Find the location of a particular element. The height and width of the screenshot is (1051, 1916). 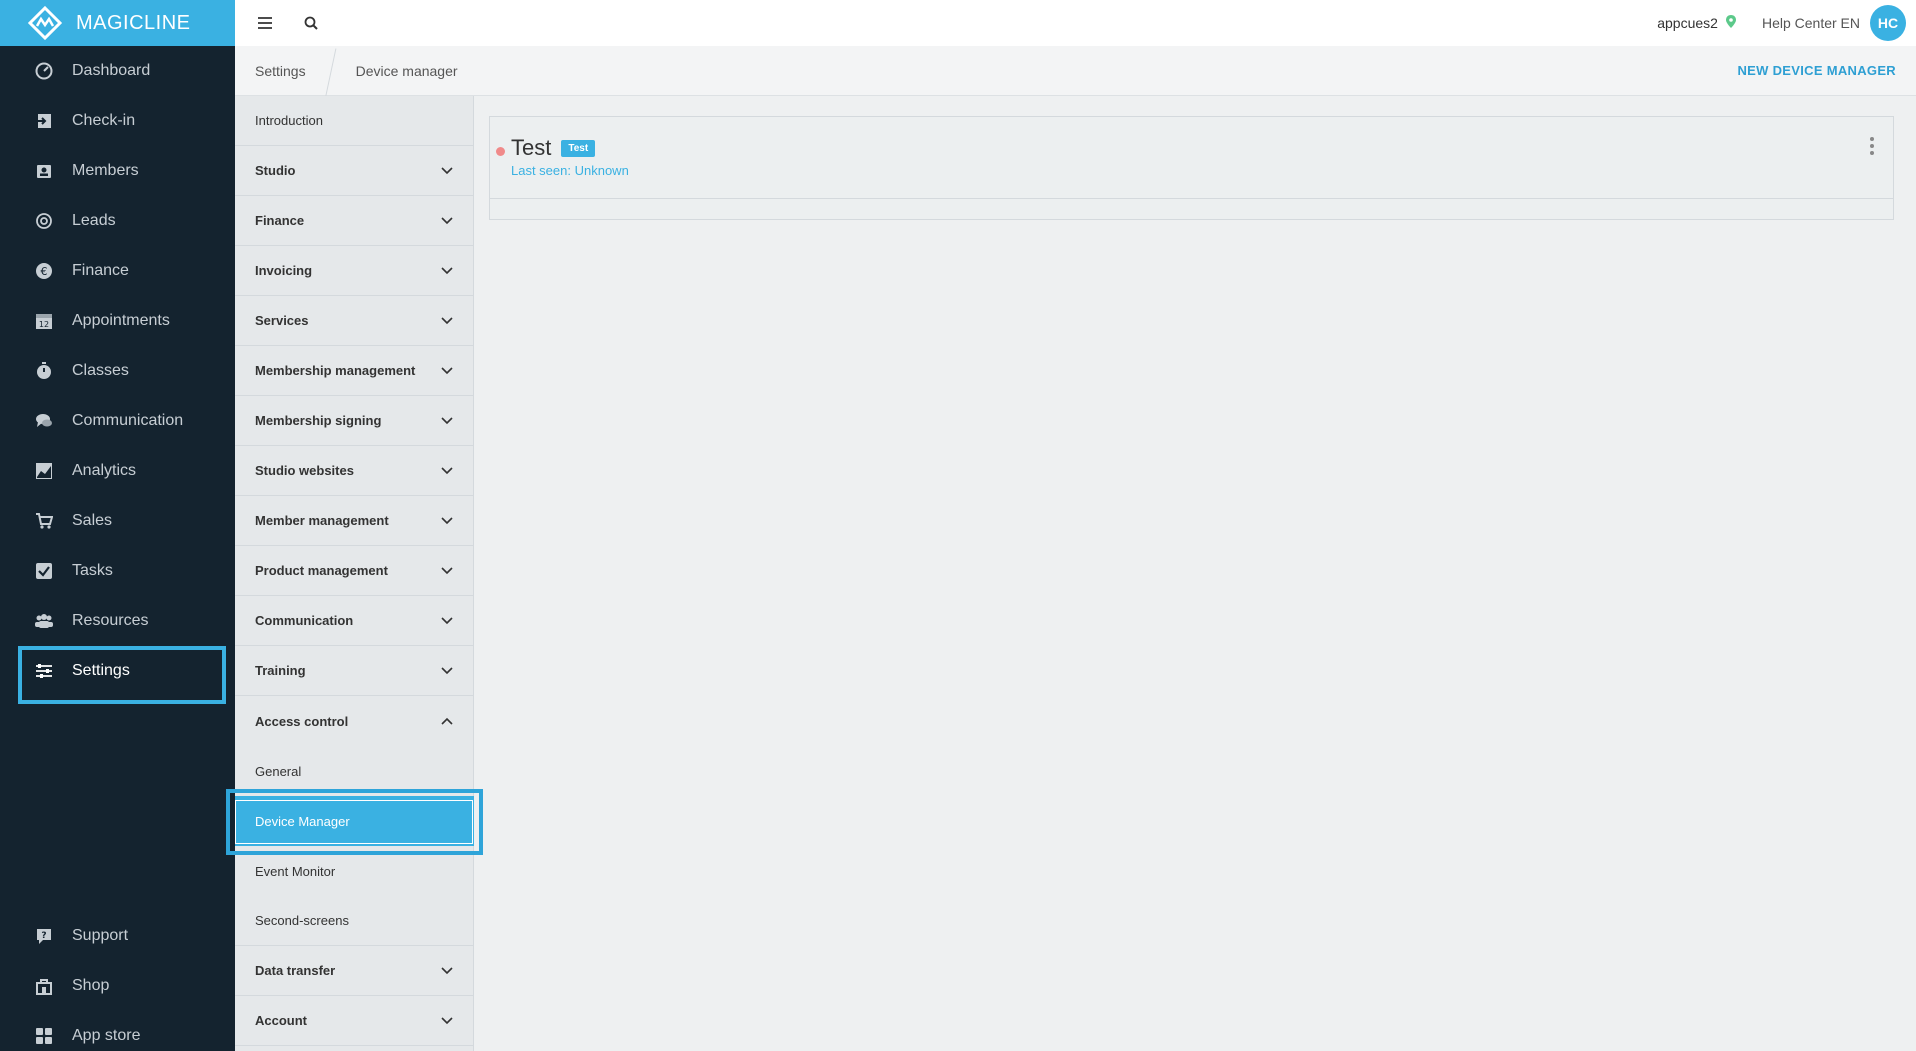

stopwatch-icon is located at coordinates (44, 371).